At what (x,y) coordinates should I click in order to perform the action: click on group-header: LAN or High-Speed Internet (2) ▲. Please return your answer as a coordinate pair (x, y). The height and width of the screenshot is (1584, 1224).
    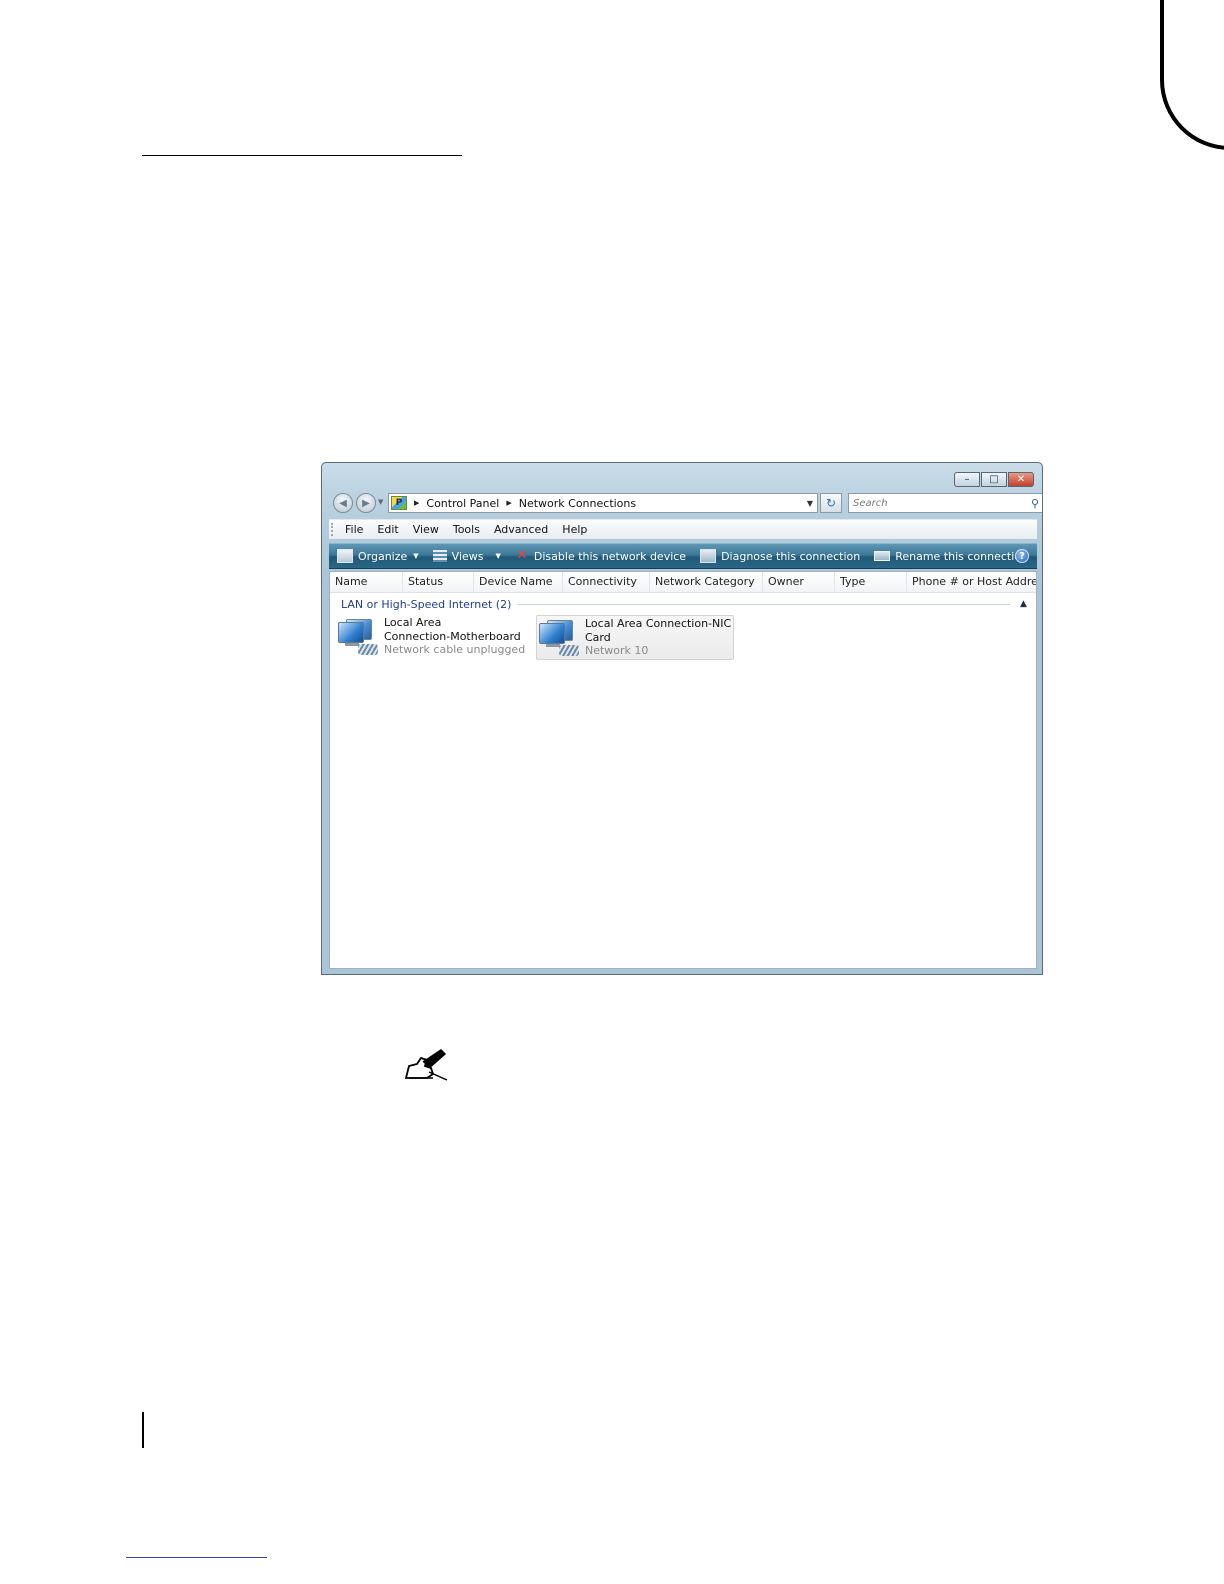
    Looking at the image, I should click on (683, 604).